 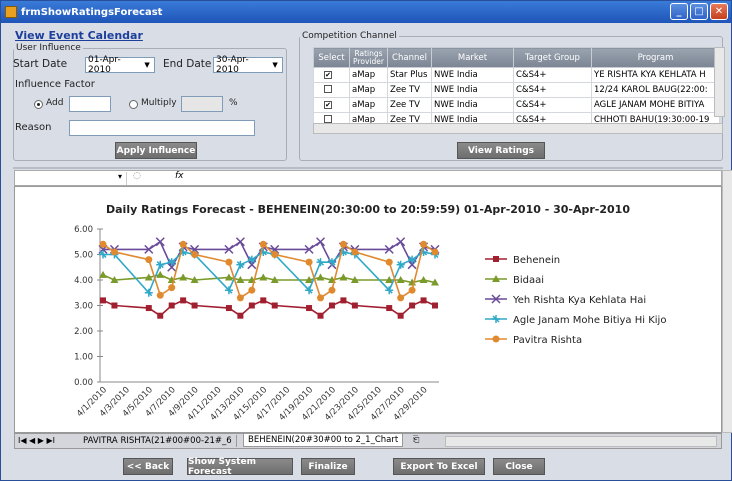 I want to click on export-to-excel-button: Export To Excel, so click(x=439, y=466).